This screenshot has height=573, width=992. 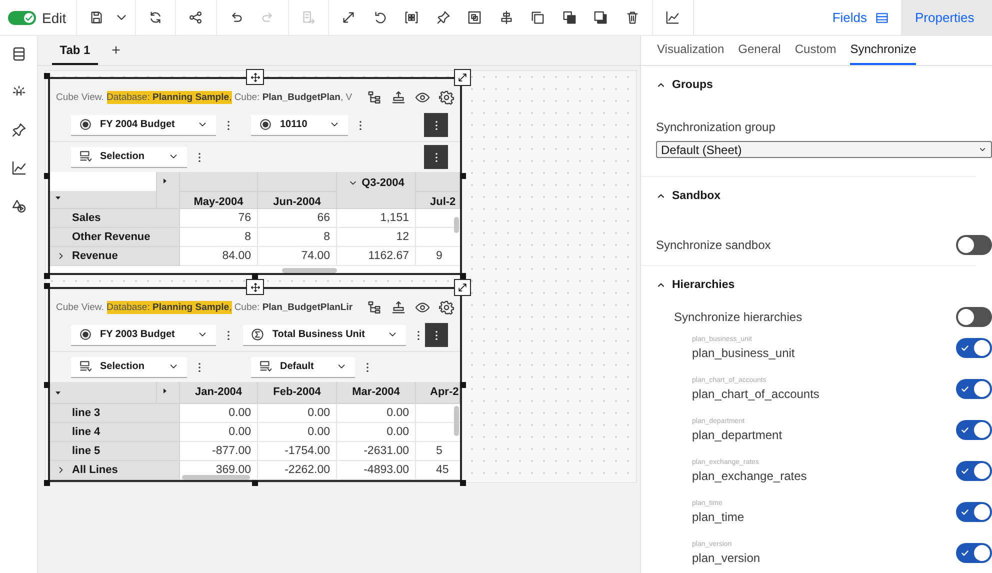 What do you see at coordinates (297, 392) in the screenshot?
I see `column-header: Feb-2004` at bounding box center [297, 392].